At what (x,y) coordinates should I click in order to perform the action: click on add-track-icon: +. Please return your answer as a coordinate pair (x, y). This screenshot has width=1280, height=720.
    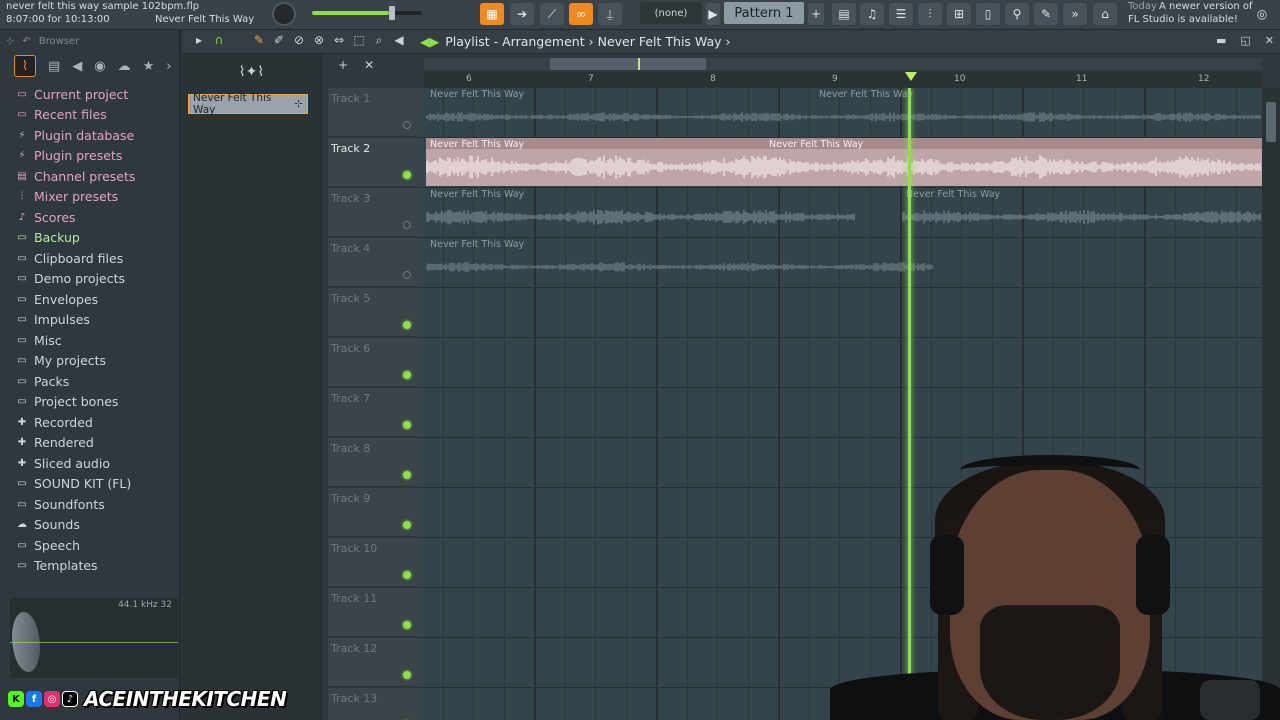
    Looking at the image, I should click on (343, 65).